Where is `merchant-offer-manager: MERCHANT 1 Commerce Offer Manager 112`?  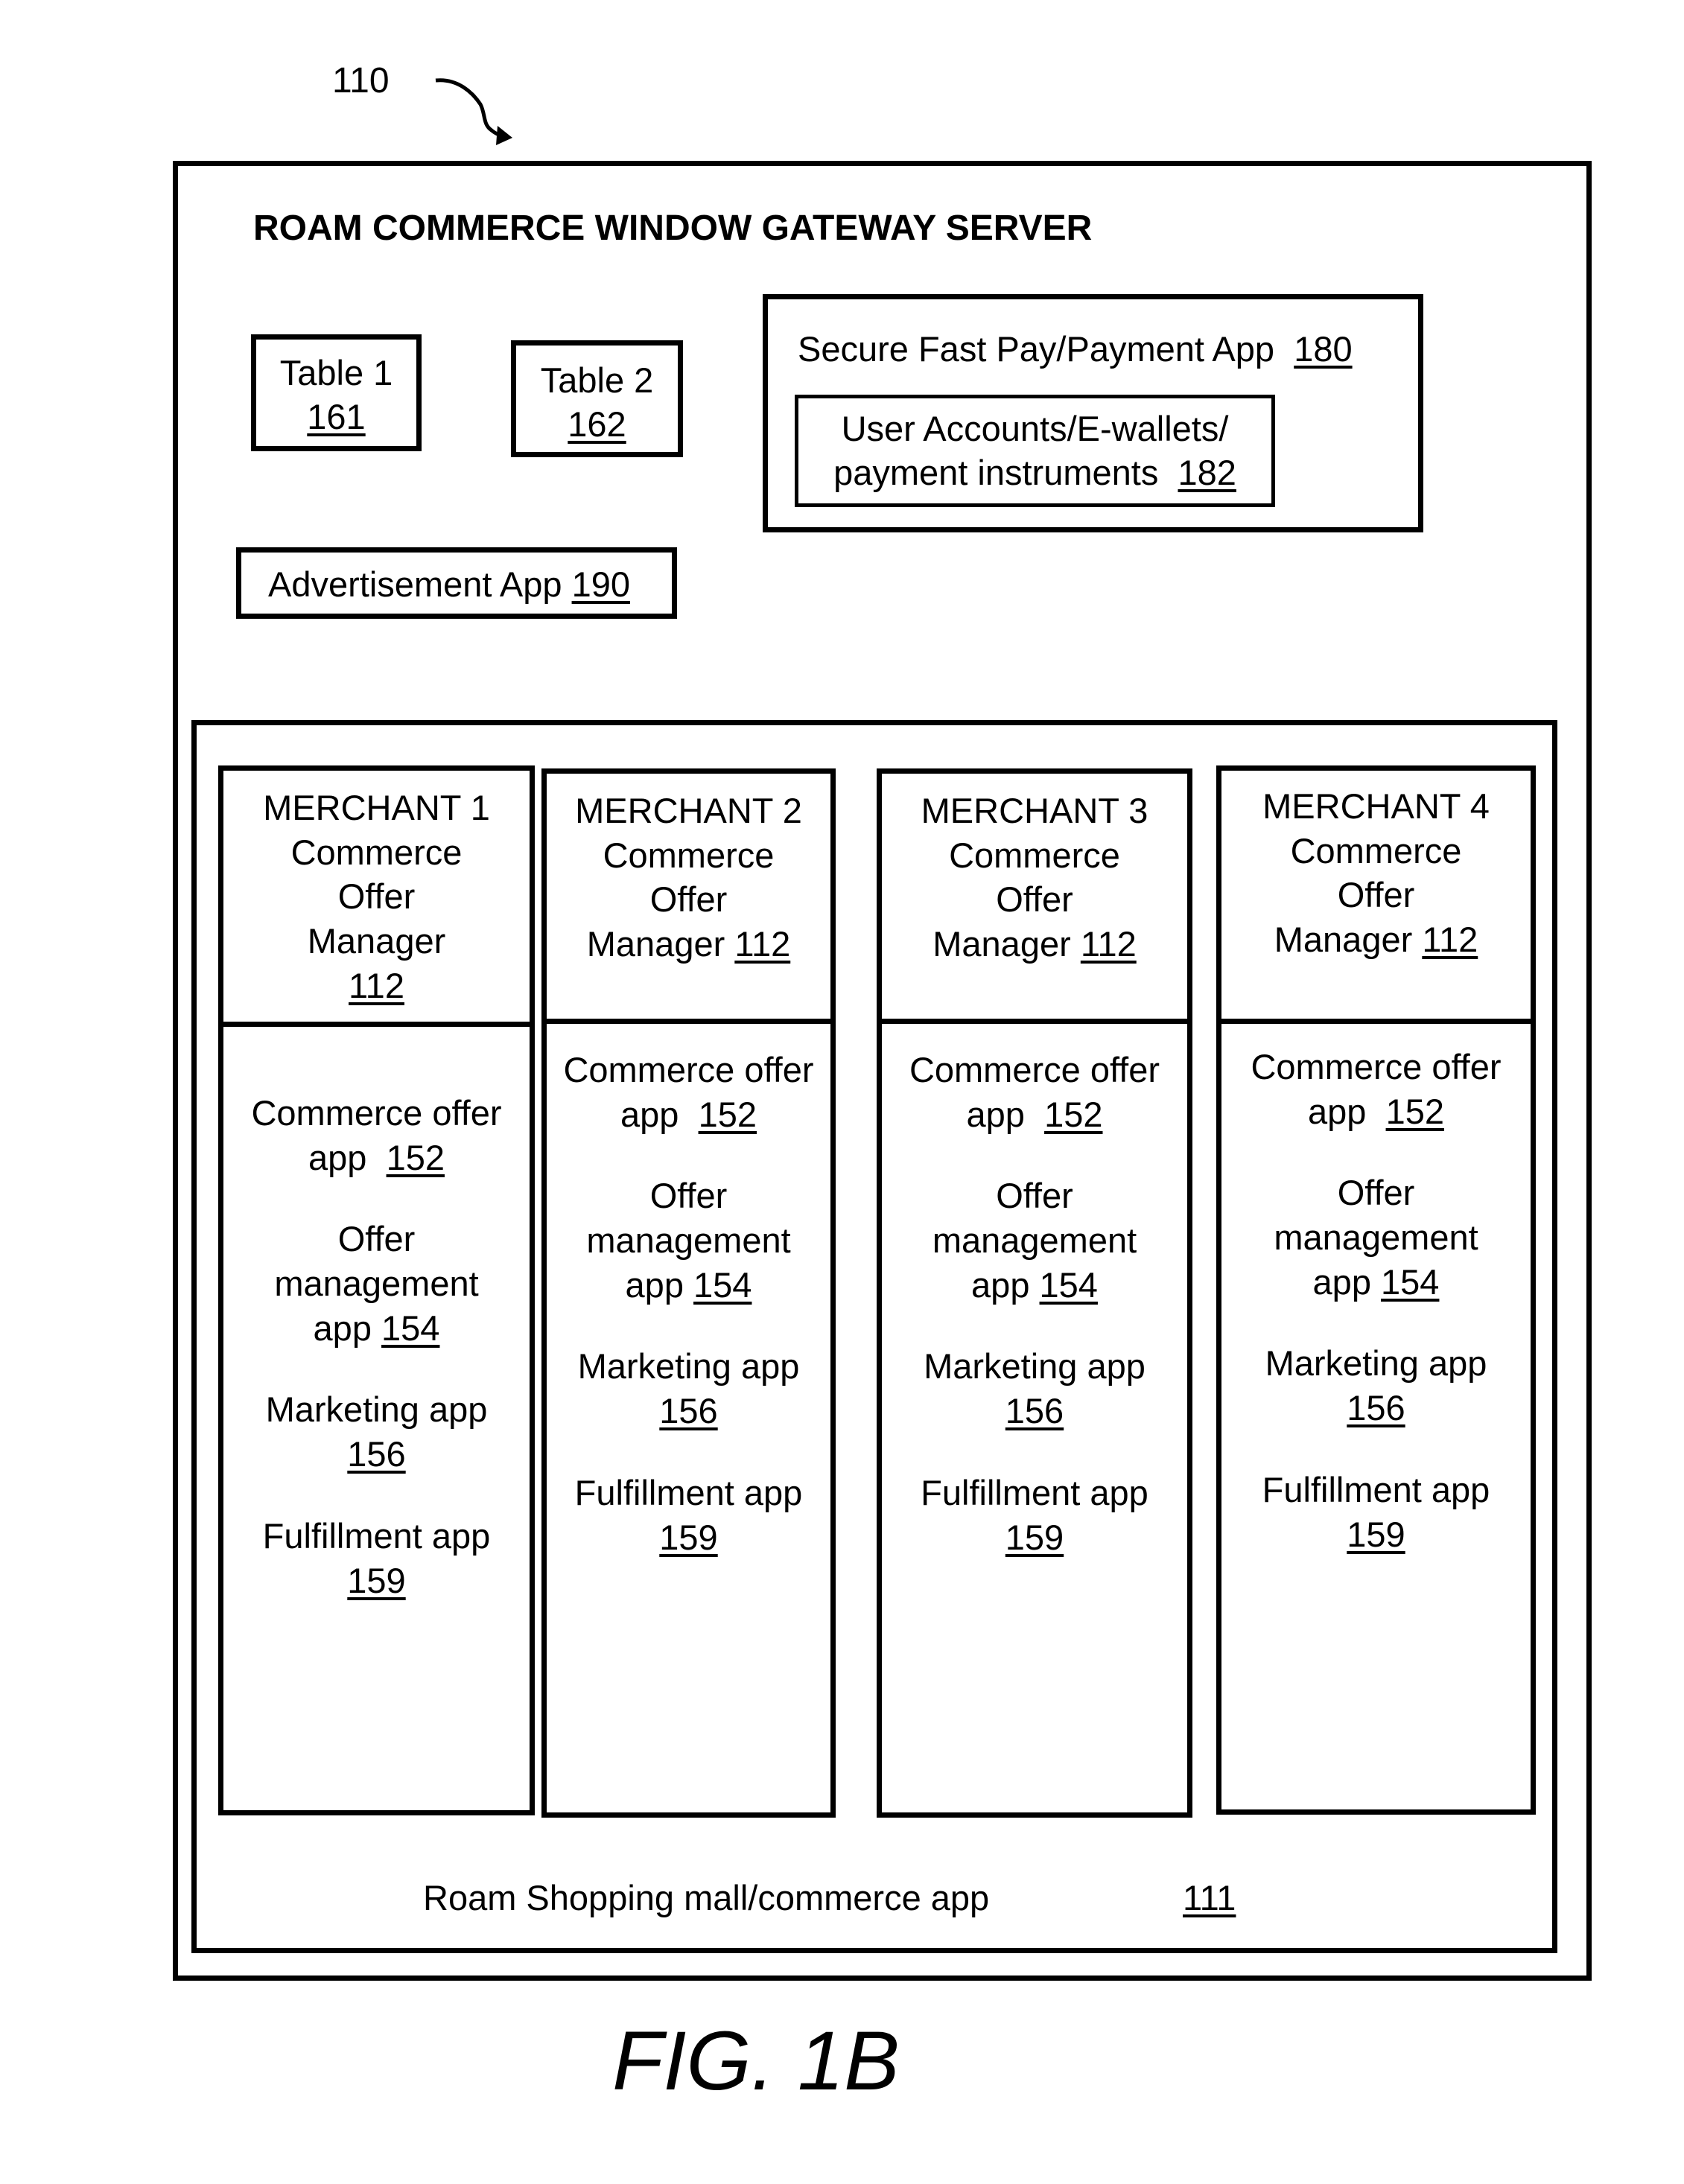 merchant-offer-manager: MERCHANT 1 Commerce Offer Manager 112 is located at coordinates (376, 899).